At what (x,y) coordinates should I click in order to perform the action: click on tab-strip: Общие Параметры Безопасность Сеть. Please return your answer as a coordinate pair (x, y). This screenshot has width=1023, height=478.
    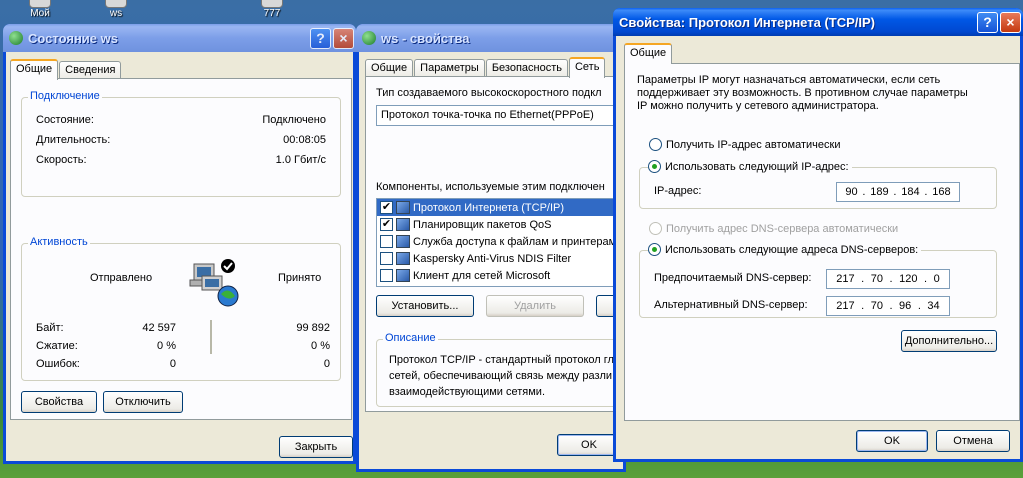
    Looking at the image, I should click on (485, 67).